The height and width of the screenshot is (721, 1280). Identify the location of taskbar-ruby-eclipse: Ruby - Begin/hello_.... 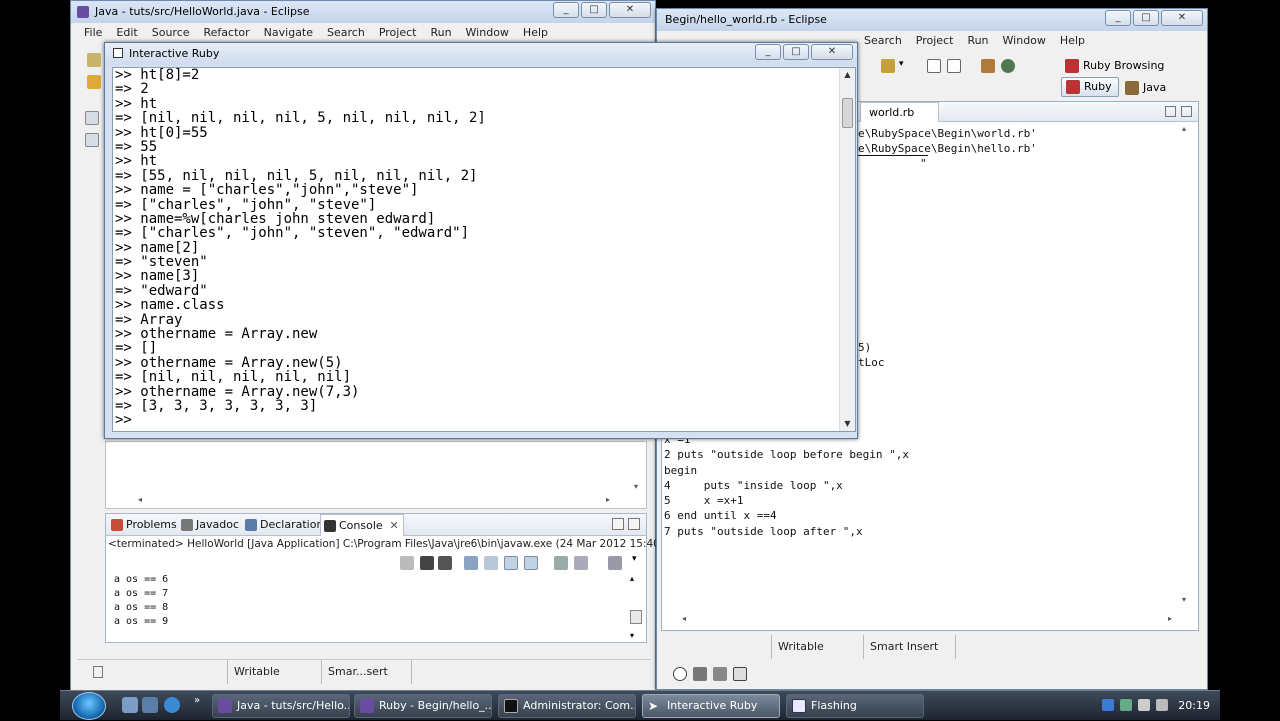
(423, 706).